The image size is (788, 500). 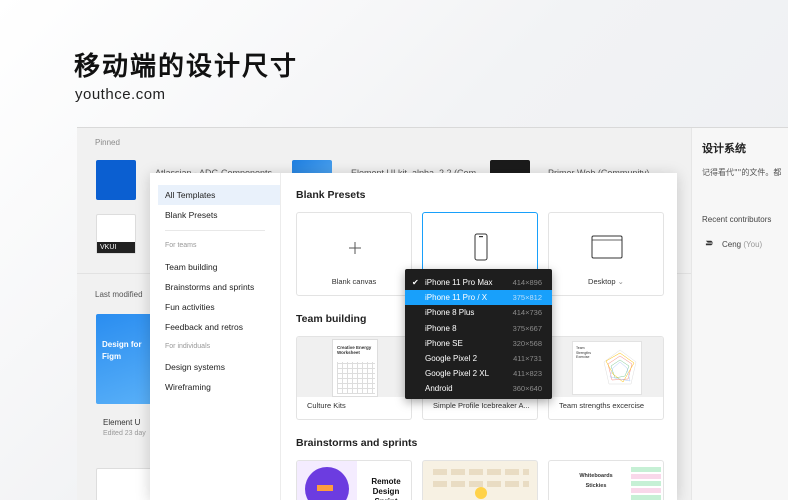 I want to click on dropdown-item-iphone-11-pro-x: iPhone 11 Pro / X 375×812, so click(x=478, y=298).